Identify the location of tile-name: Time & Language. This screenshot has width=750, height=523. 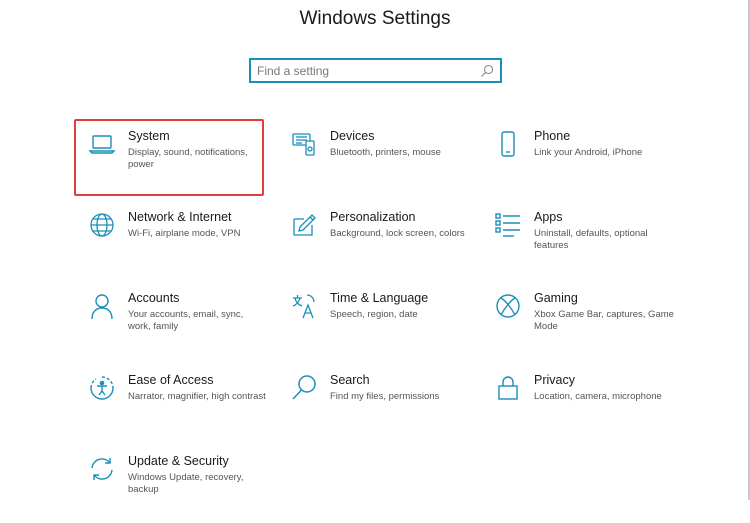
(379, 298).